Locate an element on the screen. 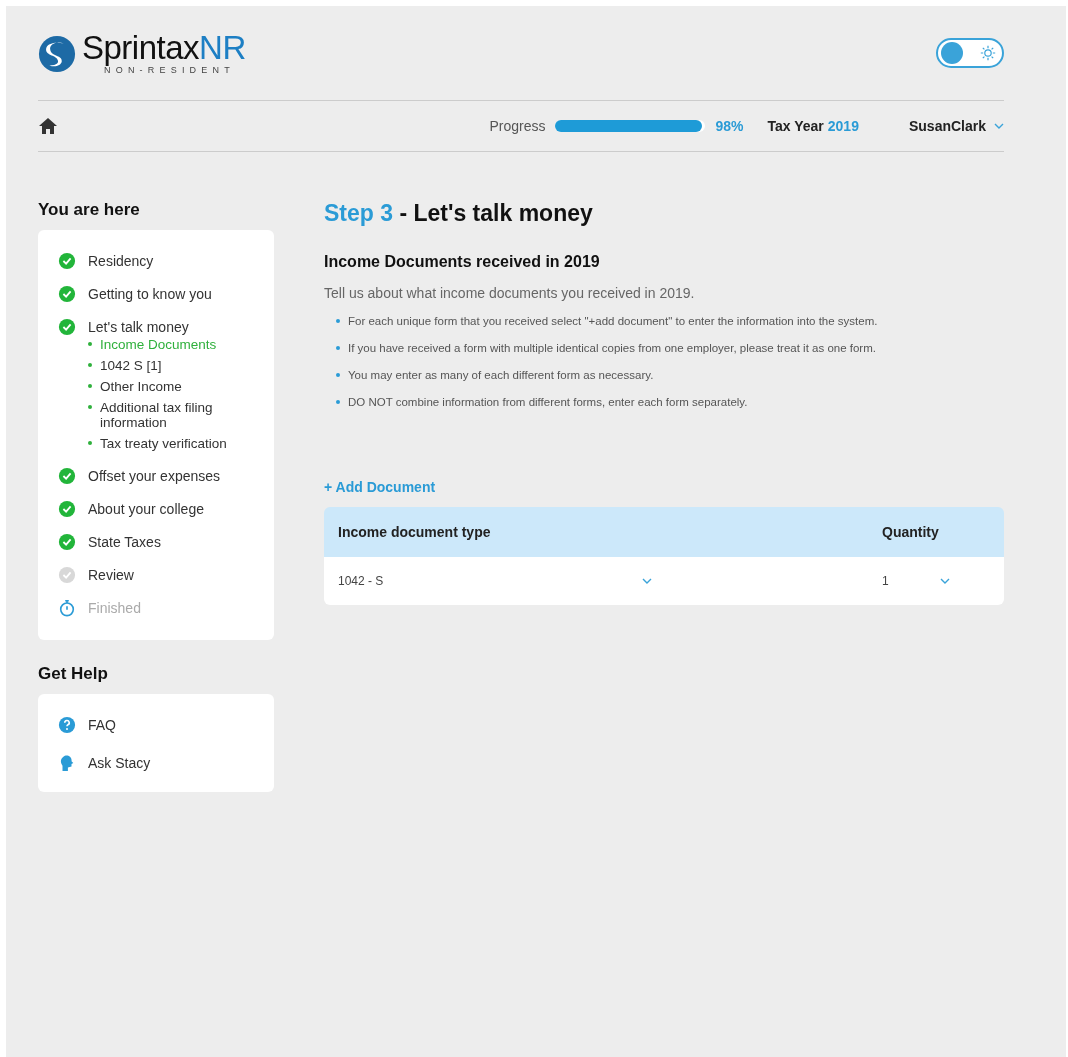 This screenshot has height=1057, width=1068. step-item: Offset your expenses is located at coordinates (154, 475).